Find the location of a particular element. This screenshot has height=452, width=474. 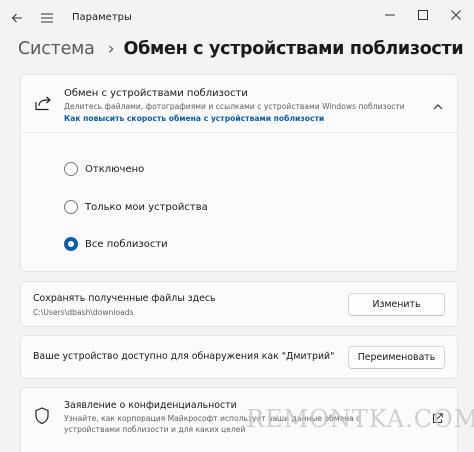

rename-button: Переименовать is located at coordinates (396, 357).